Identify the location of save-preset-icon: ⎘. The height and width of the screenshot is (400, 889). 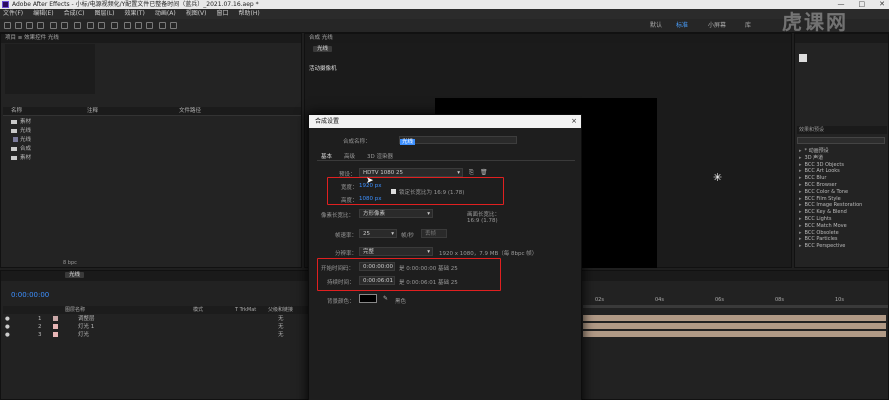
(471, 173).